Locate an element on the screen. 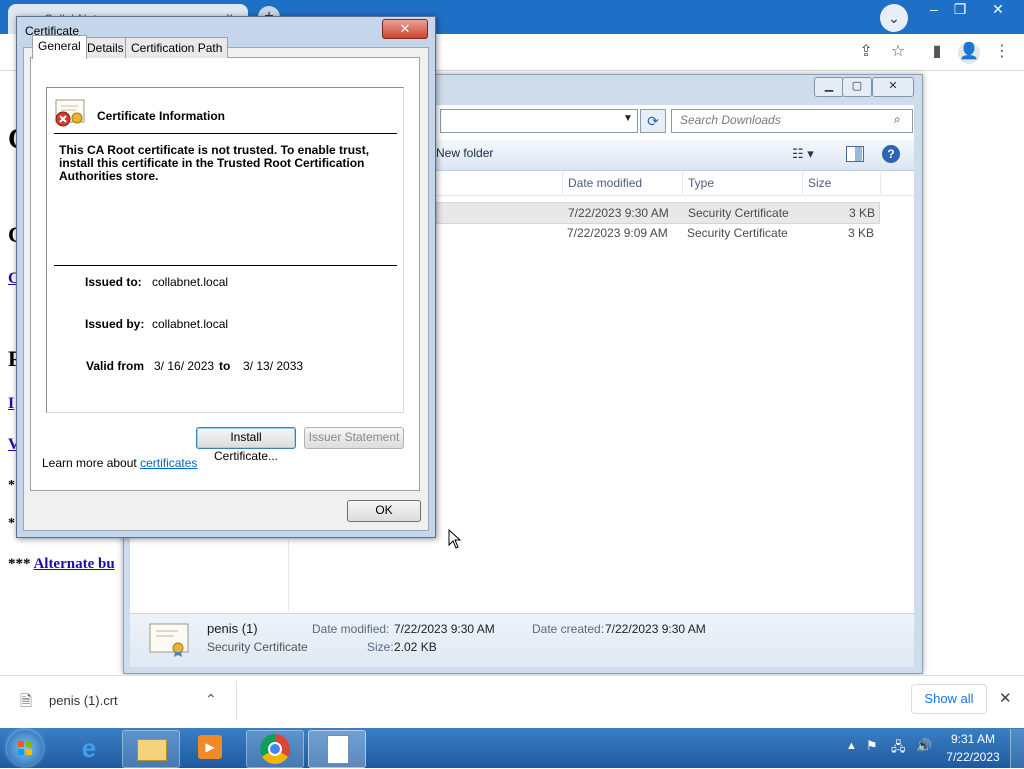 Image resolution: width=1024 pixels, height=769 pixels. tab-search-dropdown-icon: ⌄ is located at coordinates (894, 18).